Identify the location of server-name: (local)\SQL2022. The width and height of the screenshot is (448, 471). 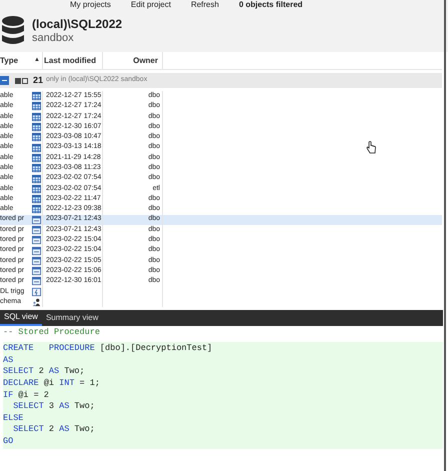
(77, 24).